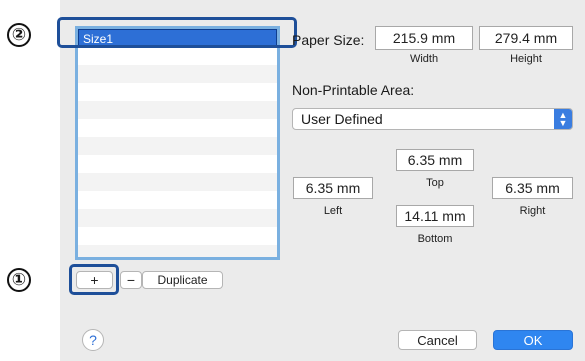  What do you see at coordinates (432, 119) in the screenshot?
I see `non-printable-area-select: User Defined ▲ ▼` at bounding box center [432, 119].